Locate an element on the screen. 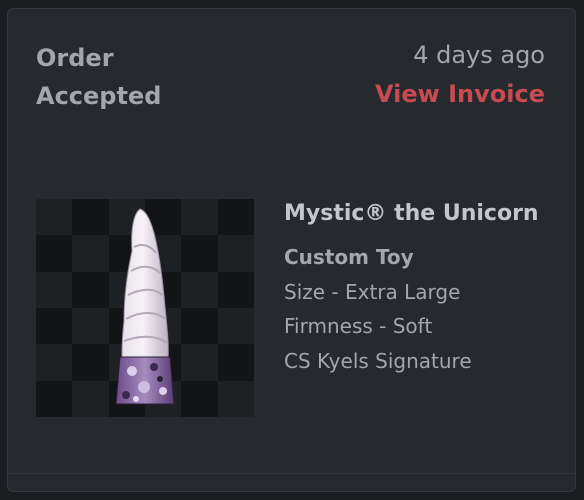 The image size is (584, 500). product-type: Custom Toy is located at coordinates (349, 257).